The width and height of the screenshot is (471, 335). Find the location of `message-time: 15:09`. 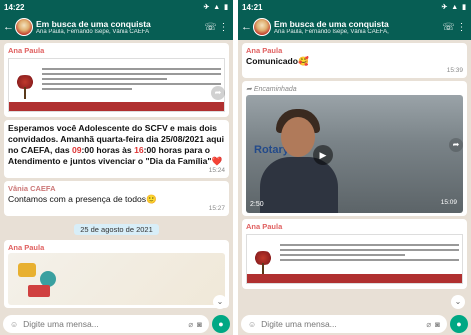

message-time: 15:09 is located at coordinates (448, 202).